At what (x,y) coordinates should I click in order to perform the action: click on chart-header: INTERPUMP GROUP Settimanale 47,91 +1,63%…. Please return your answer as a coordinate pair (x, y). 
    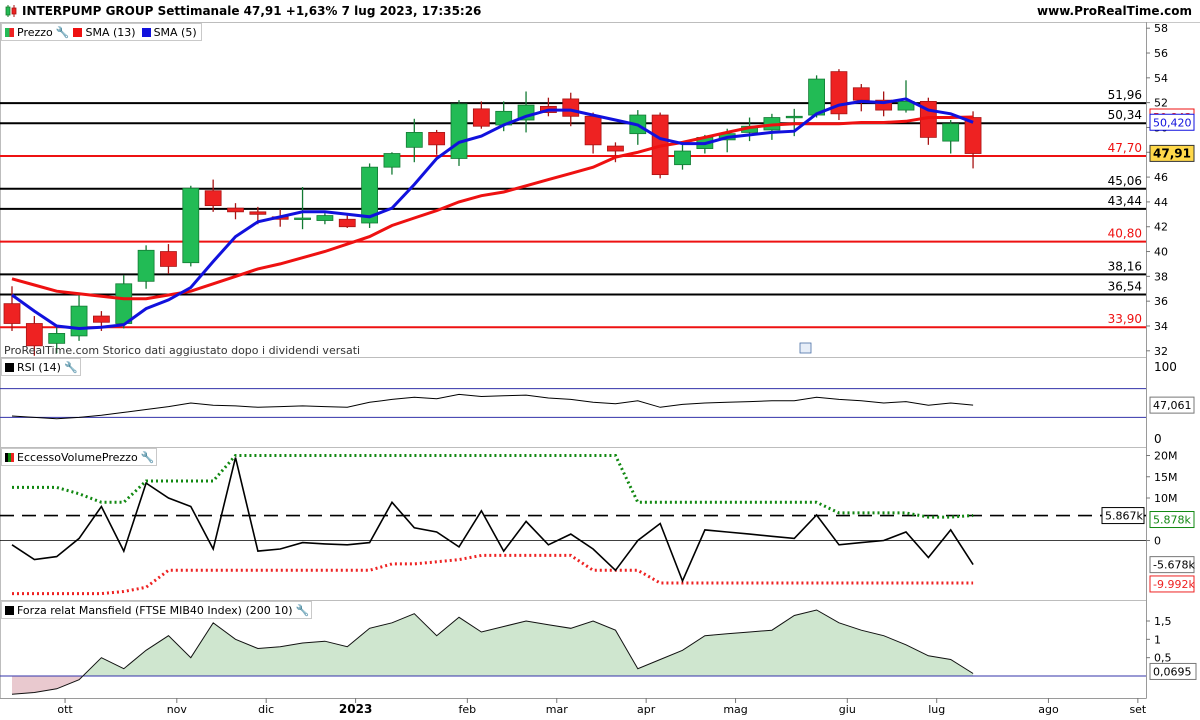
    Looking at the image, I should click on (600, 11).